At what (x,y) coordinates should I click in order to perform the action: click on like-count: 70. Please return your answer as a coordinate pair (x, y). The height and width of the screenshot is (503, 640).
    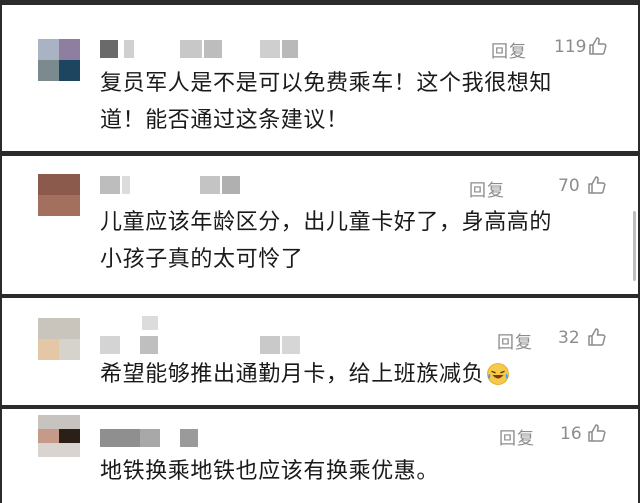
    Looking at the image, I should click on (569, 186).